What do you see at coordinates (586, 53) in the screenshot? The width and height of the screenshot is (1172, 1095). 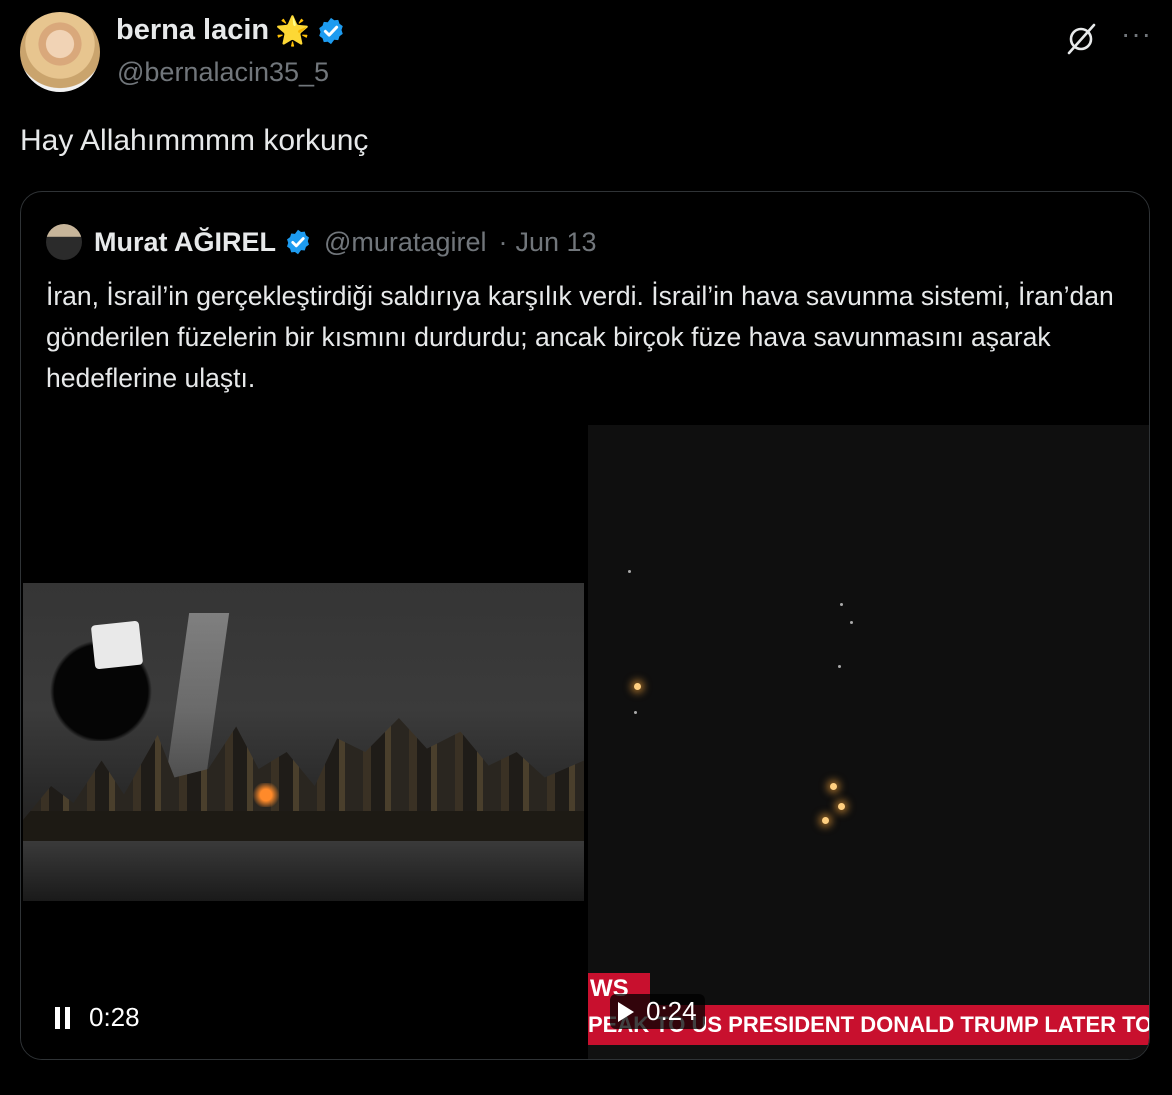 I see `post-header: berna lacin 🌟 @bernalacin35_5 ···` at bounding box center [586, 53].